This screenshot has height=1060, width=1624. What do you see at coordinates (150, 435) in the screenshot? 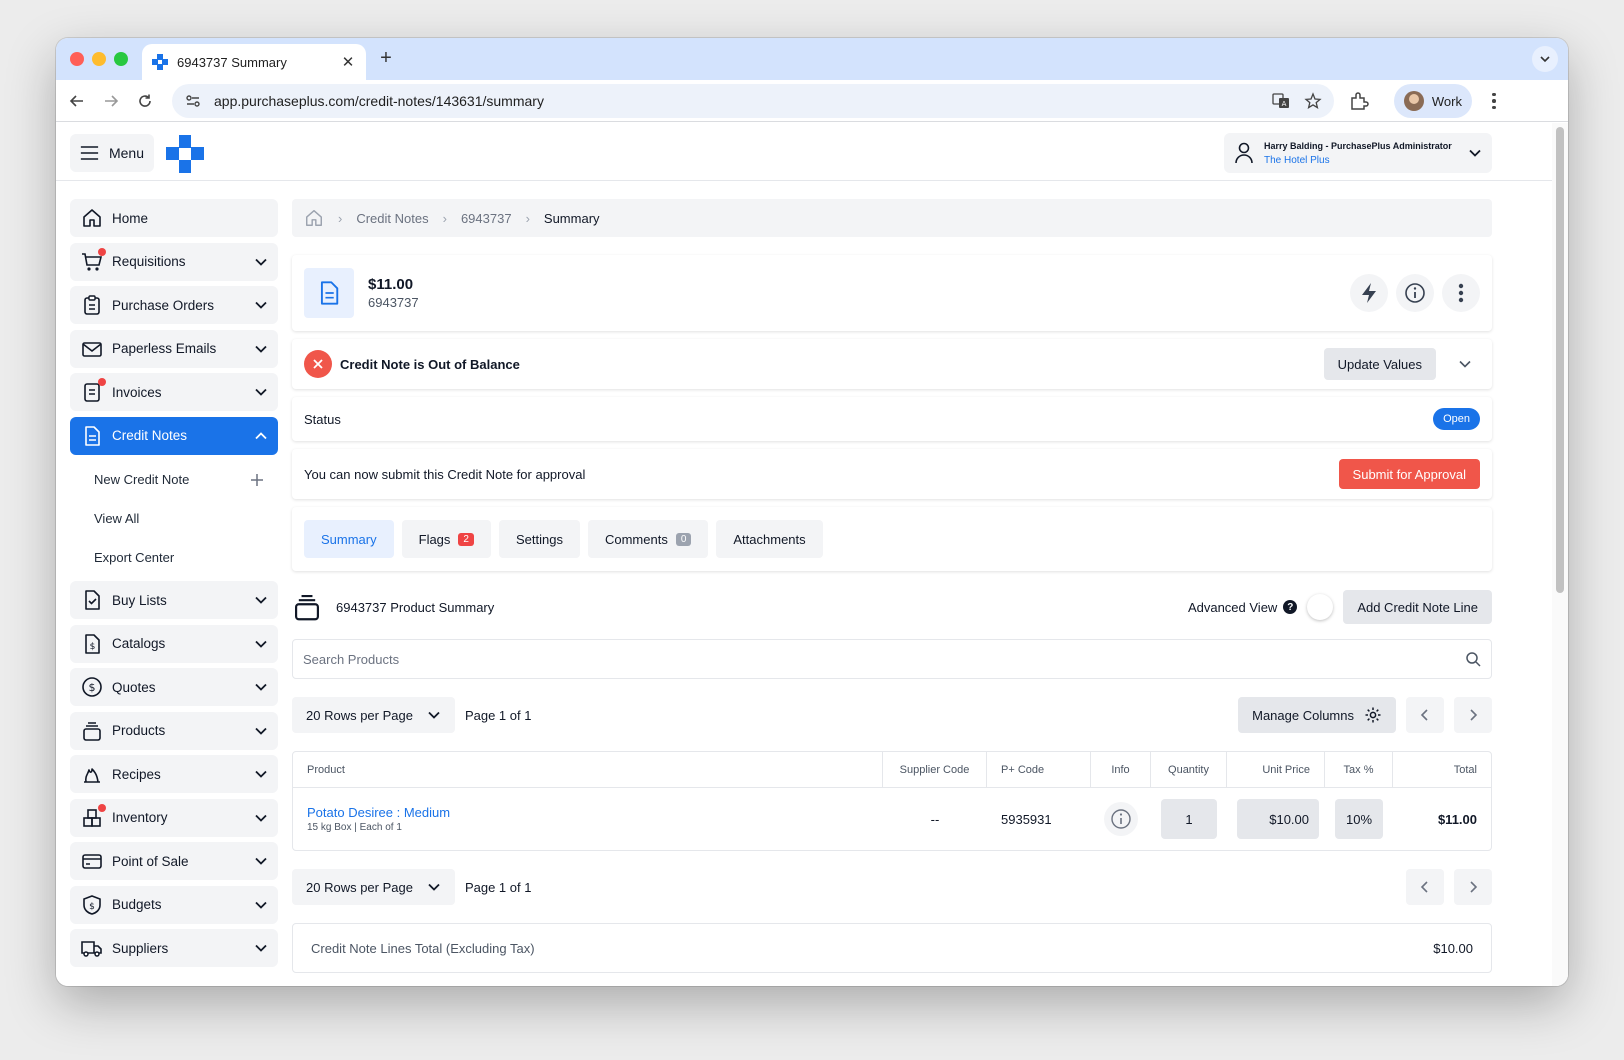
I see `sidebar-item-label: Credit Notes` at bounding box center [150, 435].